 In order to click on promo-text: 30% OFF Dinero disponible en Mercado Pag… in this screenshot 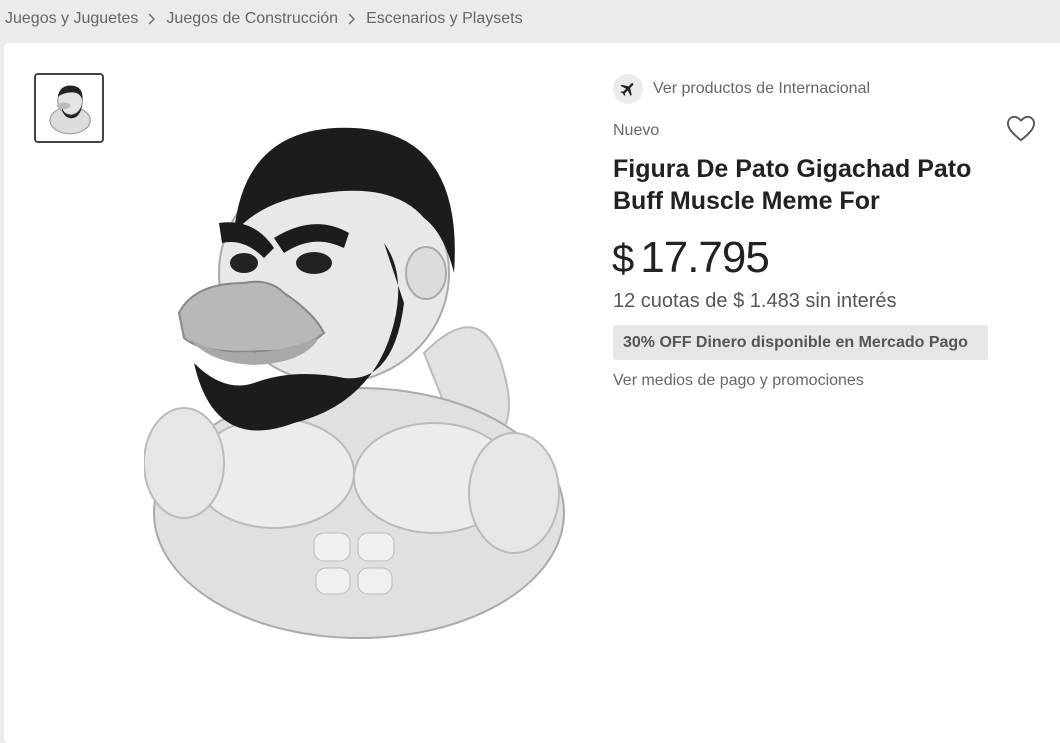, I will do `click(795, 342)`.